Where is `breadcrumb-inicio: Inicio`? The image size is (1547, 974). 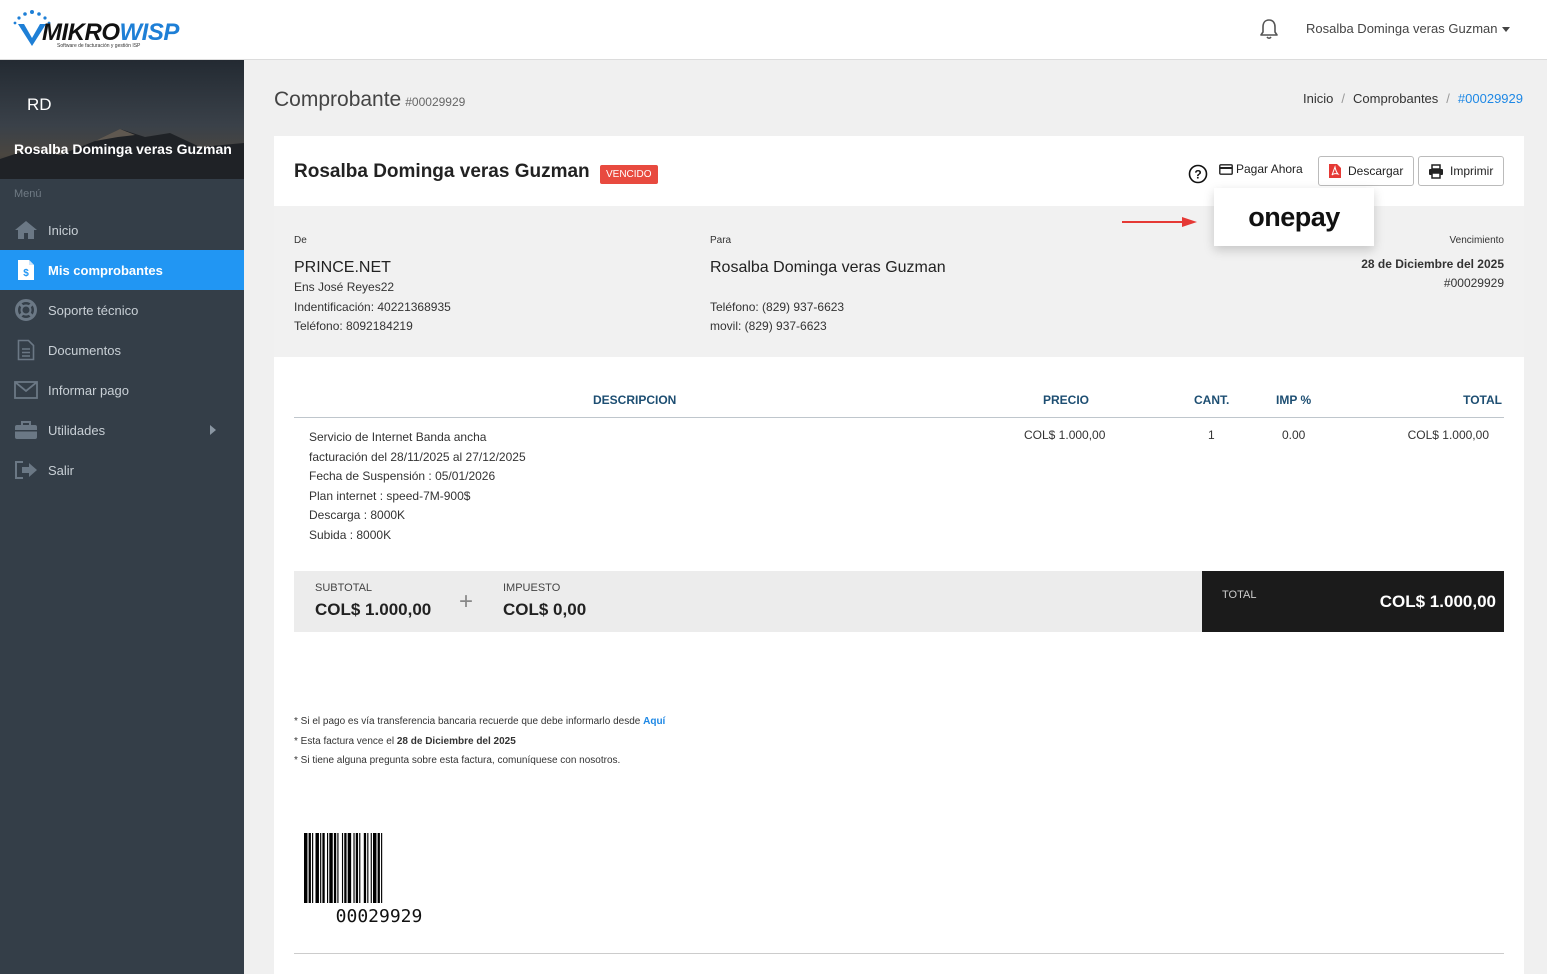 breadcrumb-inicio: Inicio is located at coordinates (1318, 98).